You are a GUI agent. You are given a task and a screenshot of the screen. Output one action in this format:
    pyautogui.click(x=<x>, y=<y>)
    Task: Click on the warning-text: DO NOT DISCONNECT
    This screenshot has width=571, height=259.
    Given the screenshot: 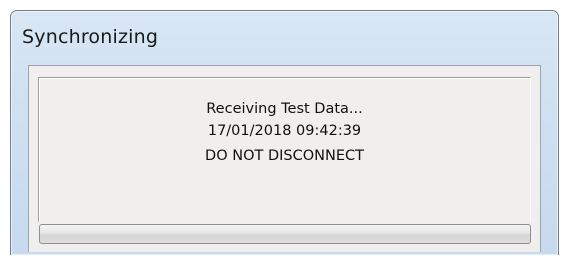 What is the action you would take?
    pyautogui.click(x=284, y=156)
    